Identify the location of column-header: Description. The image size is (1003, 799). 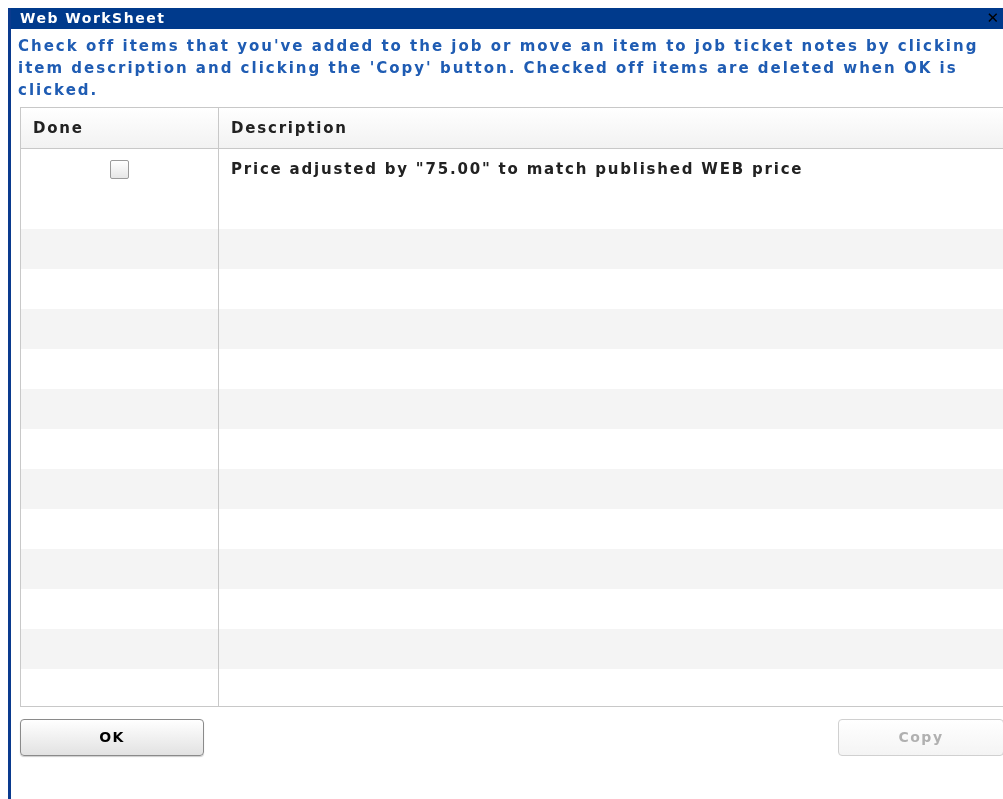
(289, 128).